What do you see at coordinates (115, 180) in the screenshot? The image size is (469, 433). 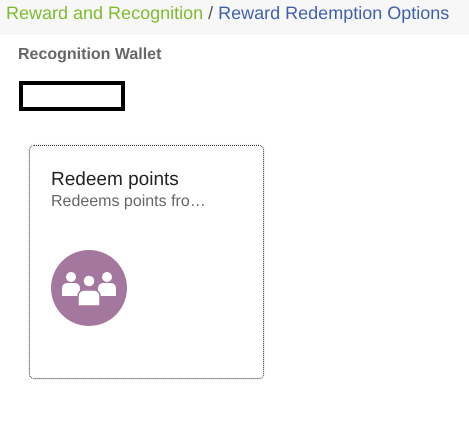 I see `tile-title: Redeem points` at bounding box center [115, 180].